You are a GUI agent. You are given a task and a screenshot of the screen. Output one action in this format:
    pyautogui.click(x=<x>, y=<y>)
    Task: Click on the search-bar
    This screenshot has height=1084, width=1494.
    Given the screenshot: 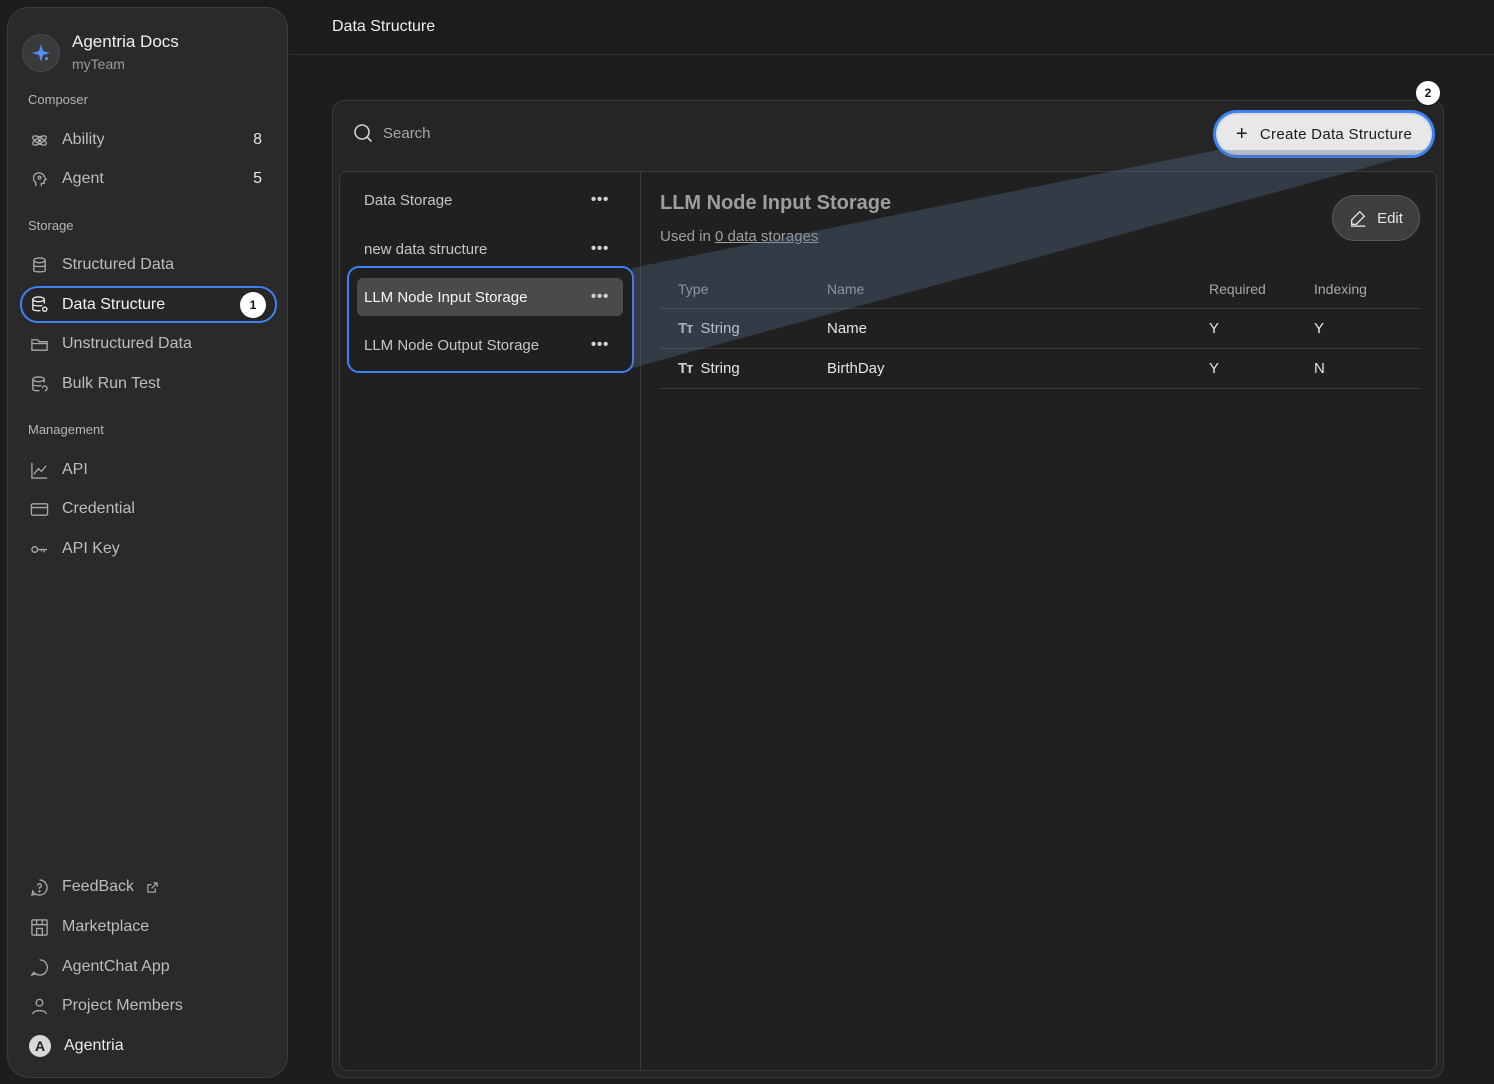 What is the action you would take?
    pyautogui.click(x=518, y=133)
    